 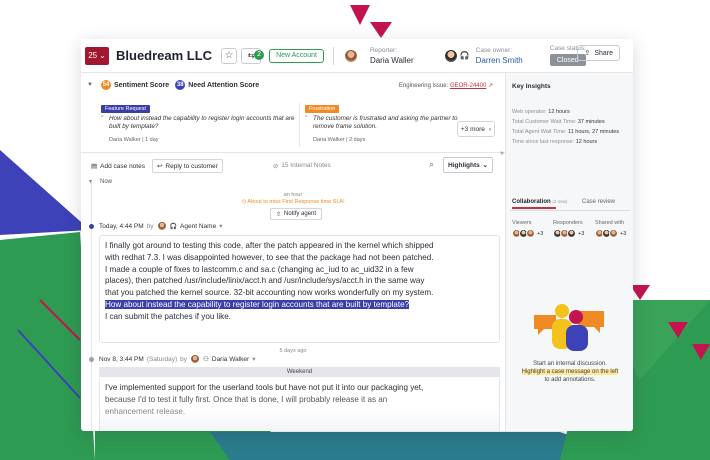 What do you see at coordinates (300, 317) in the screenshot?
I see `message-line: I can submit the patches if you like.` at bounding box center [300, 317].